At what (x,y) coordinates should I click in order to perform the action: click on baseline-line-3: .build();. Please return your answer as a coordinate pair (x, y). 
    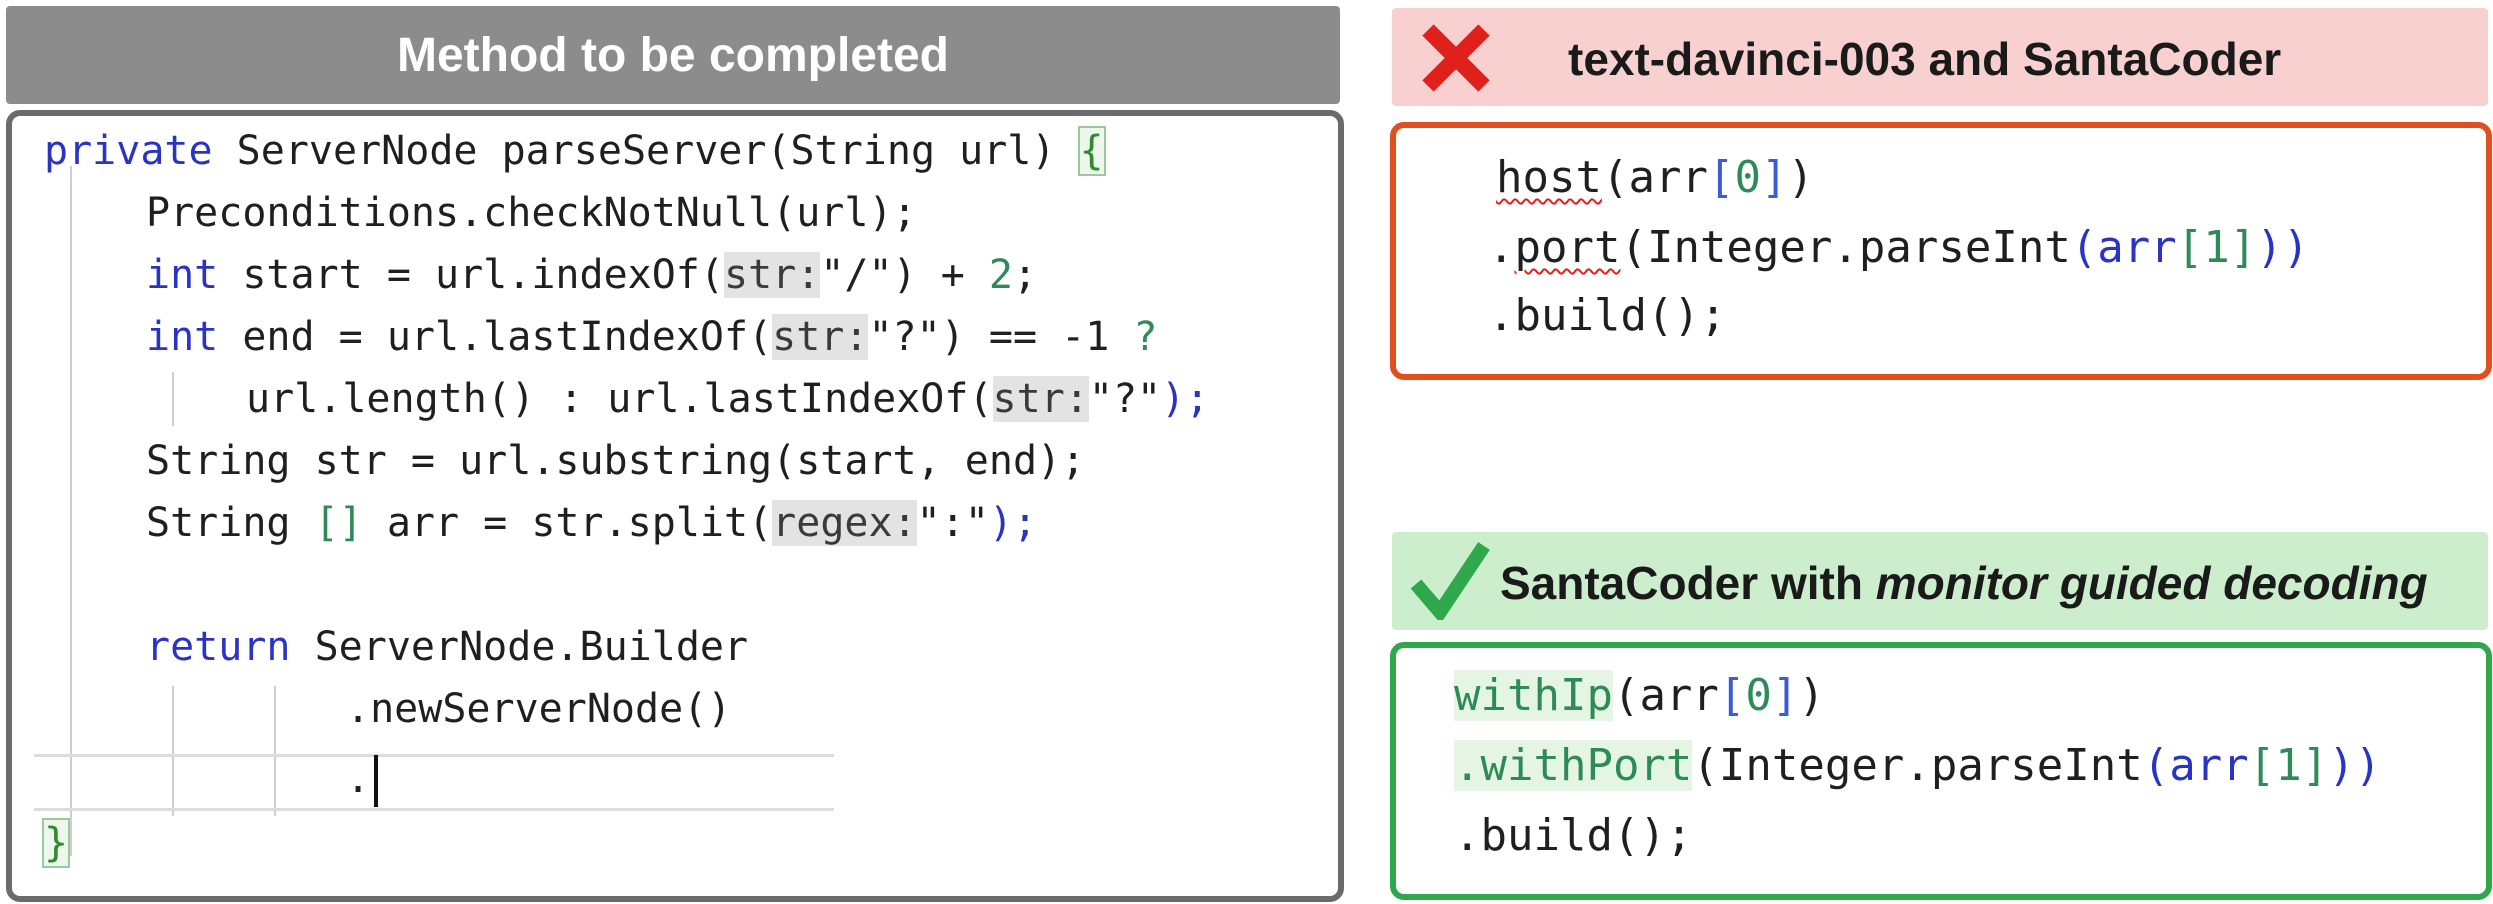
    Looking at the image, I should click on (1607, 315).